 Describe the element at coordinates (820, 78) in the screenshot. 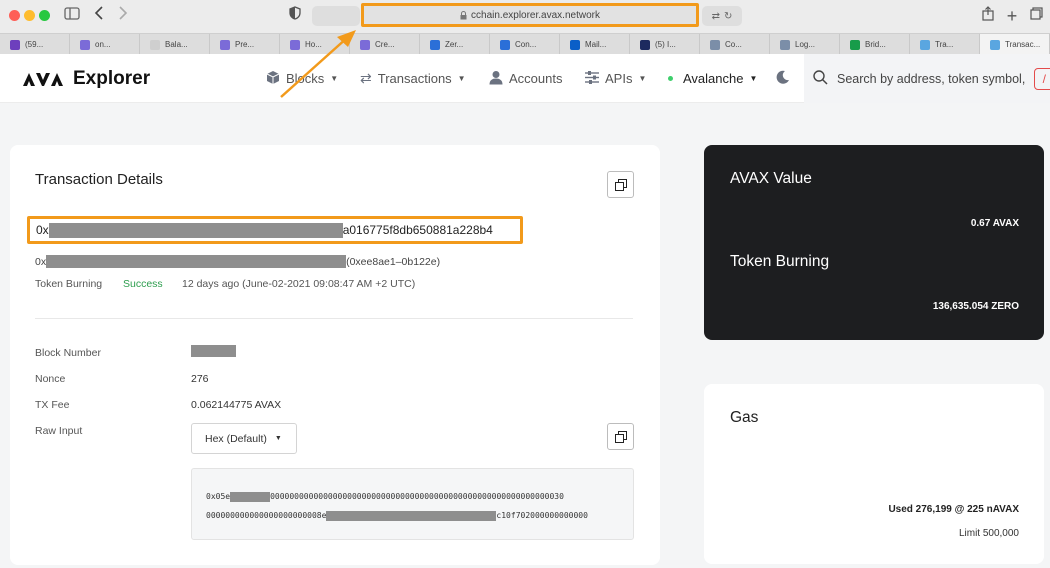

I see `search-icon` at that location.